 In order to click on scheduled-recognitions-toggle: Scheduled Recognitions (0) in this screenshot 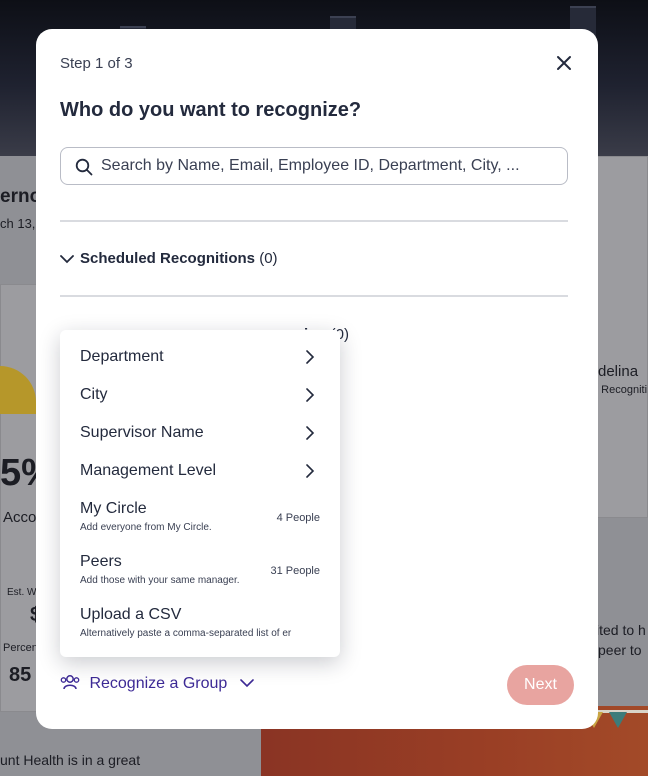, I will do `click(169, 258)`.